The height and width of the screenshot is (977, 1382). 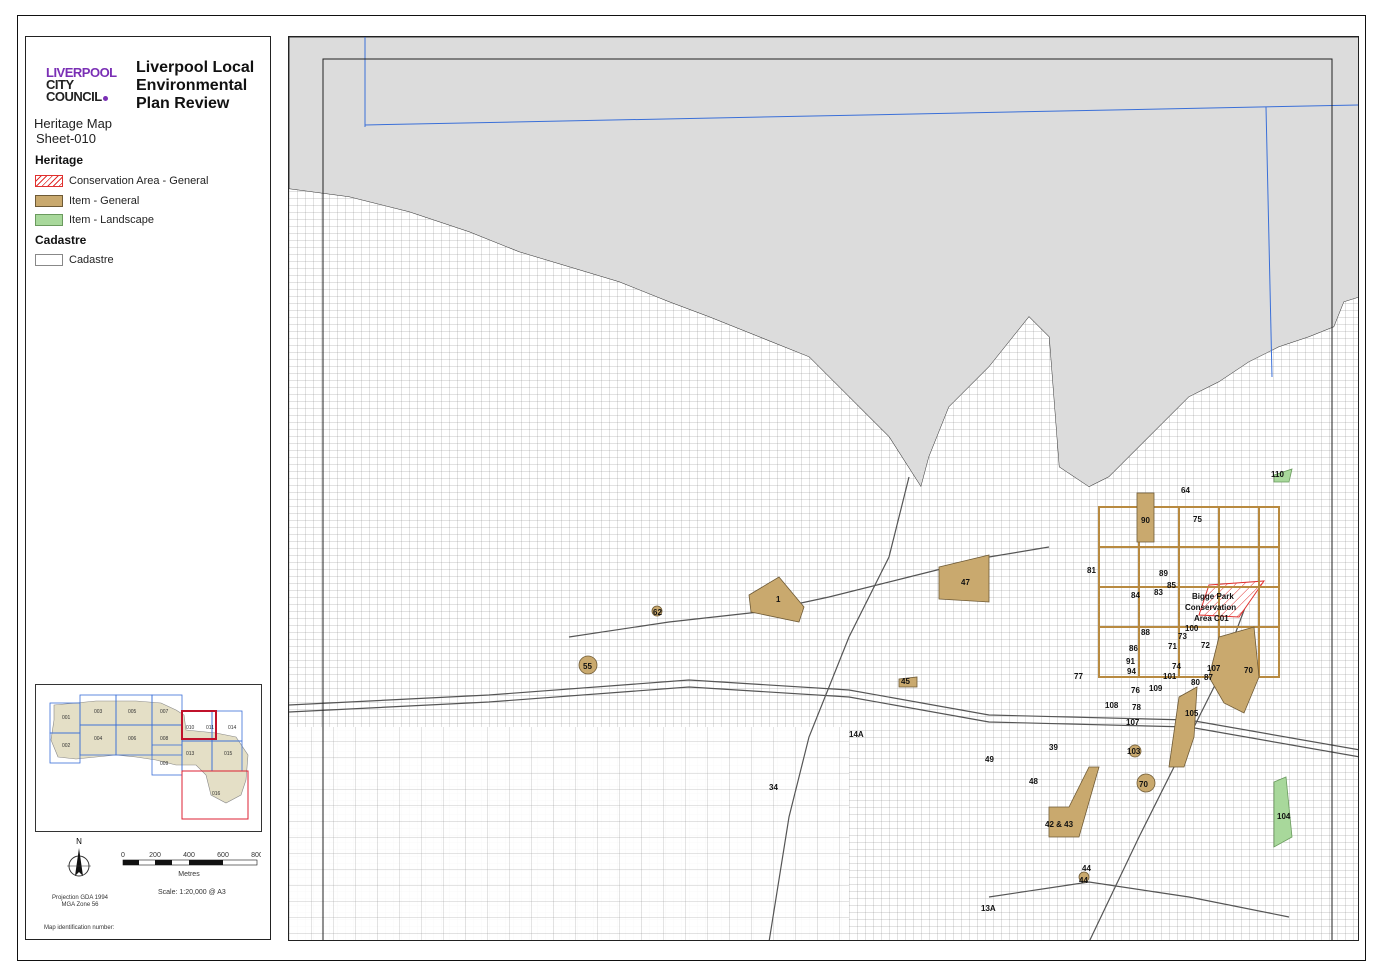 What do you see at coordinates (1182, 636) in the screenshot?
I see `map-label: 73` at bounding box center [1182, 636].